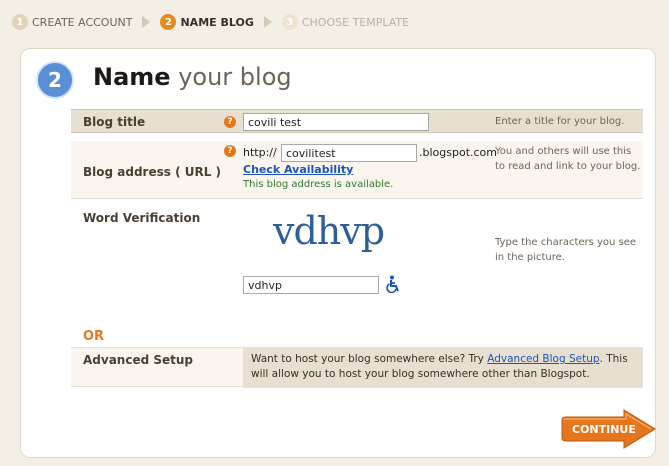 The width and height of the screenshot is (669, 466). I want to click on captcha-image: vdhvp, so click(329, 231).